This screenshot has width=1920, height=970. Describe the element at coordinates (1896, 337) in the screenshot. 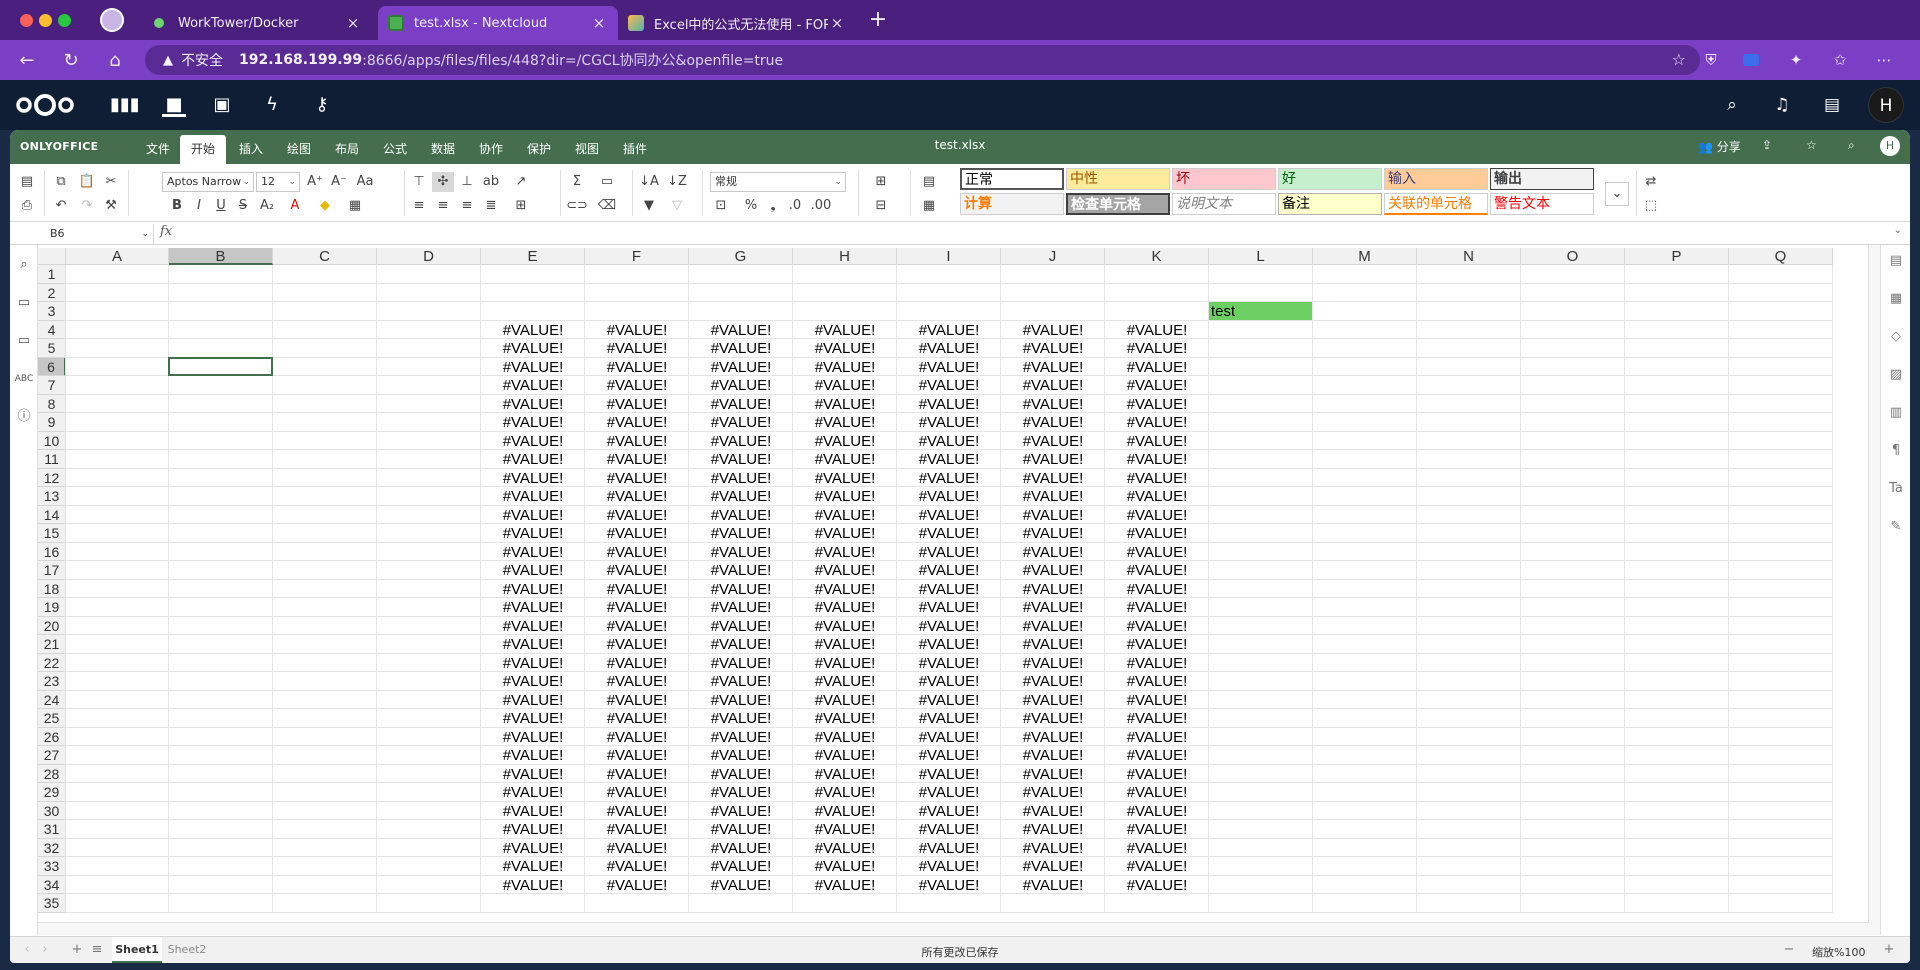

I see `shape-settings-icon: ◇` at that location.